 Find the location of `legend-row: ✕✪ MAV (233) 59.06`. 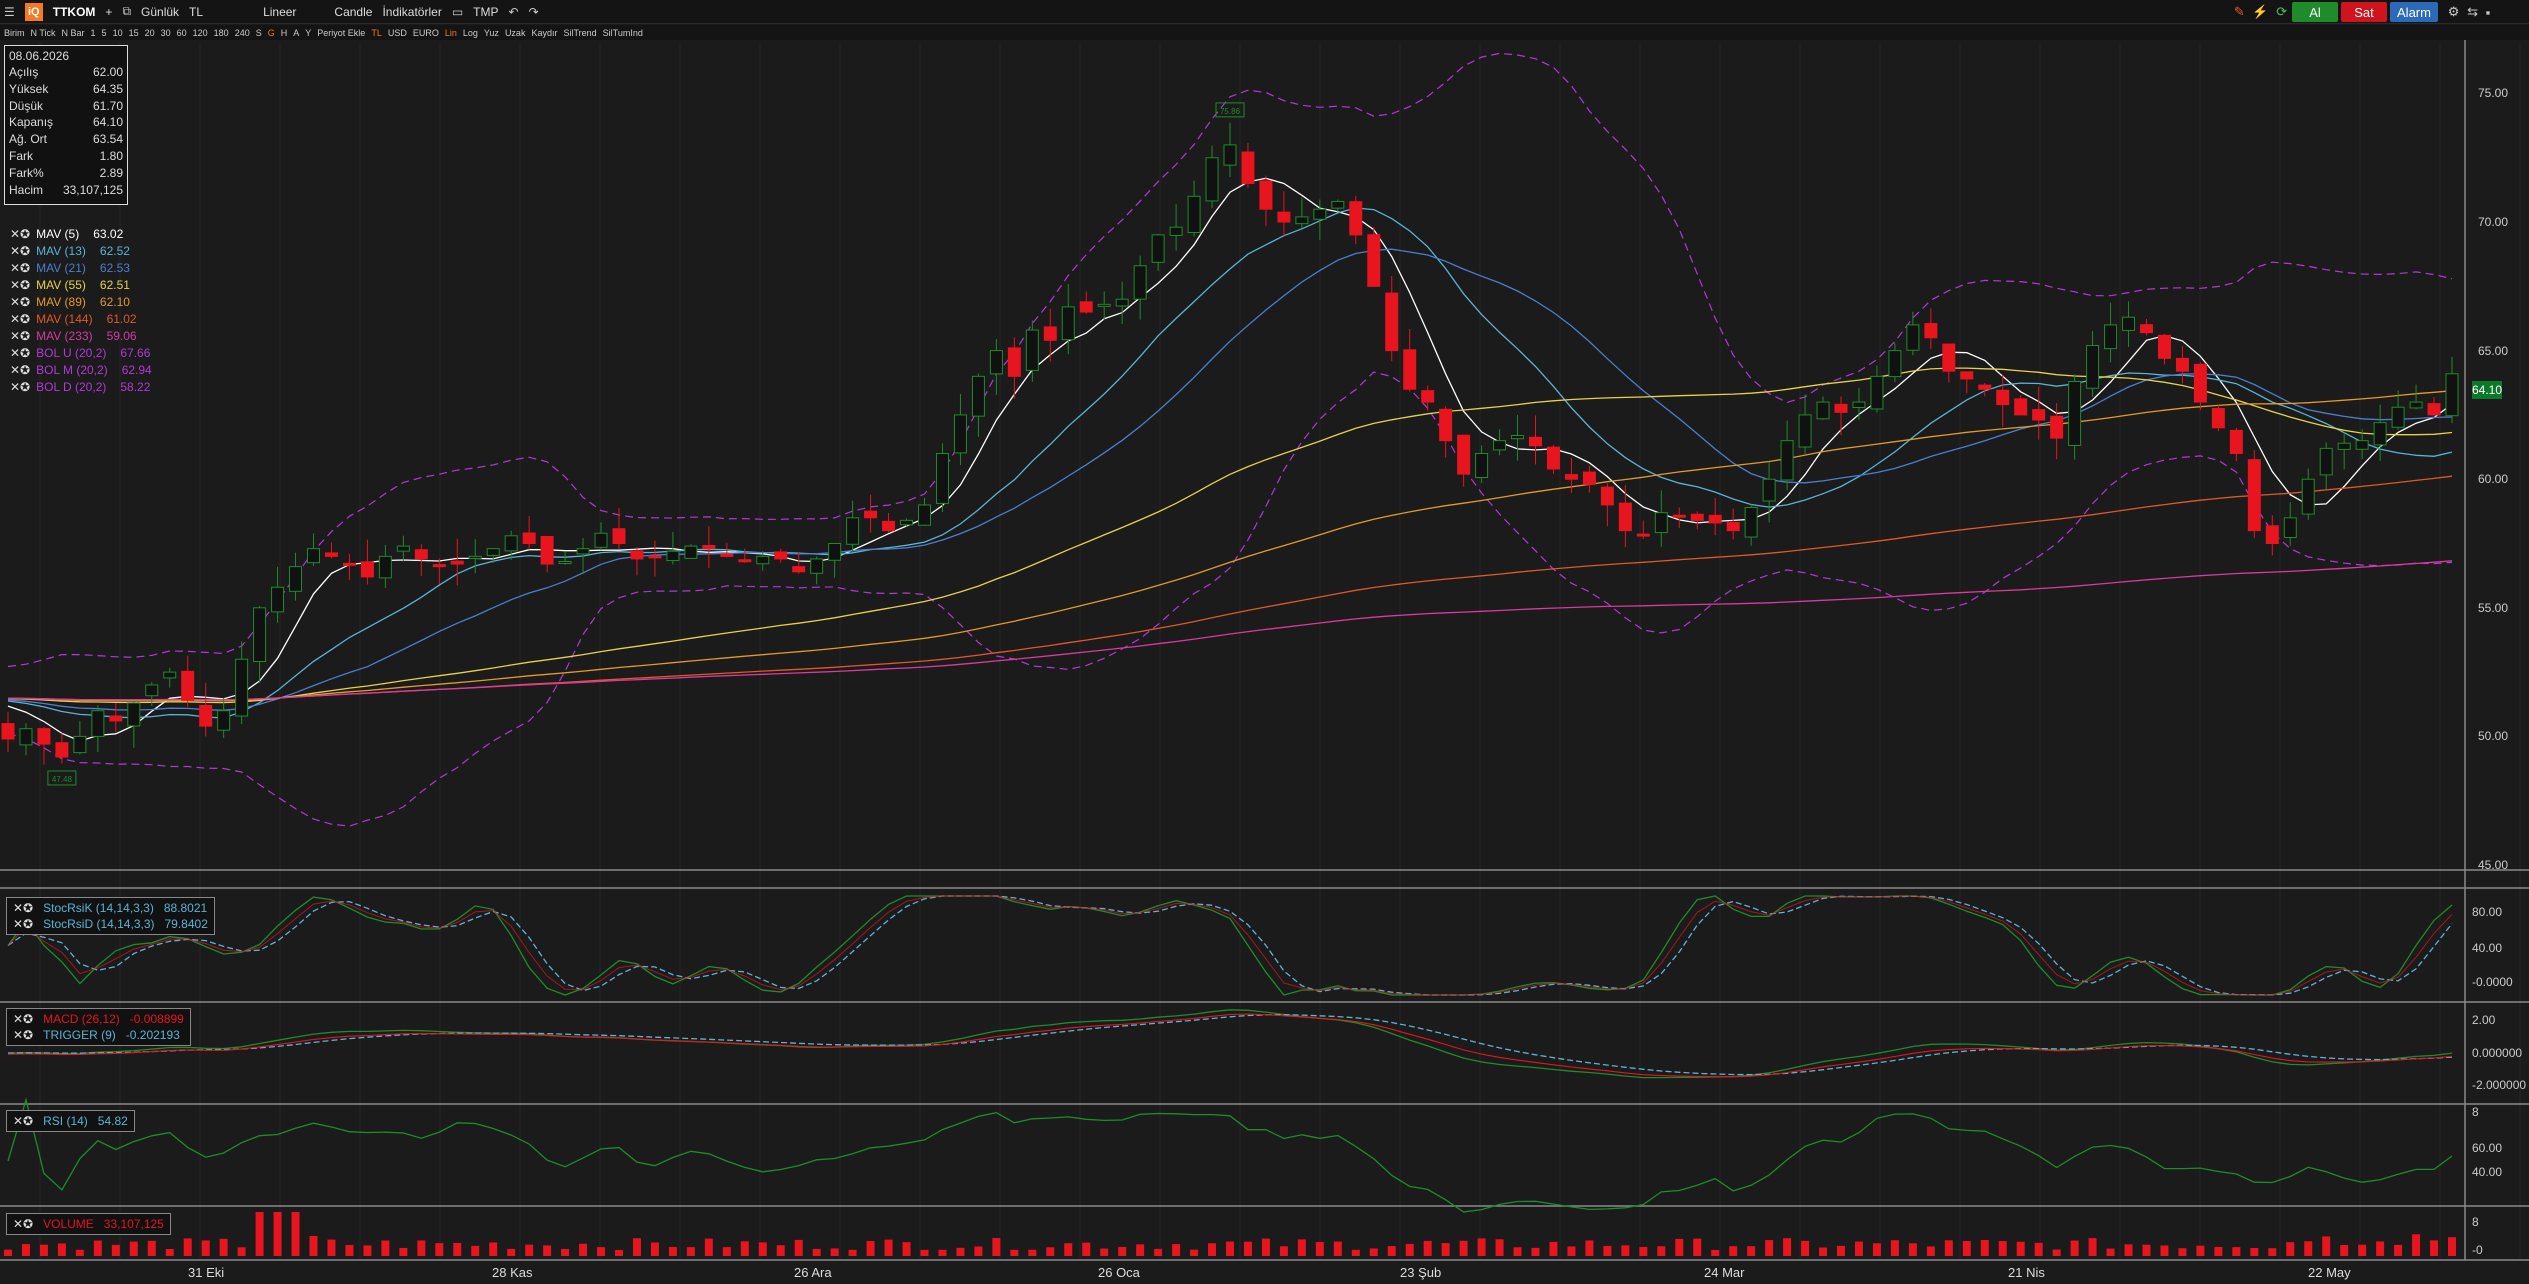

legend-row: ✕✪ MAV (233) 59.06 is located at coordinates (81, 336).